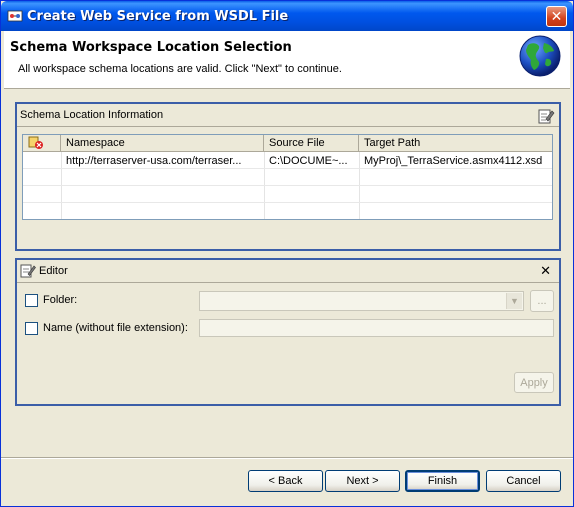 The height and width of the screenshot is (507, 574). I want to click on name-input, so click(376, 328).